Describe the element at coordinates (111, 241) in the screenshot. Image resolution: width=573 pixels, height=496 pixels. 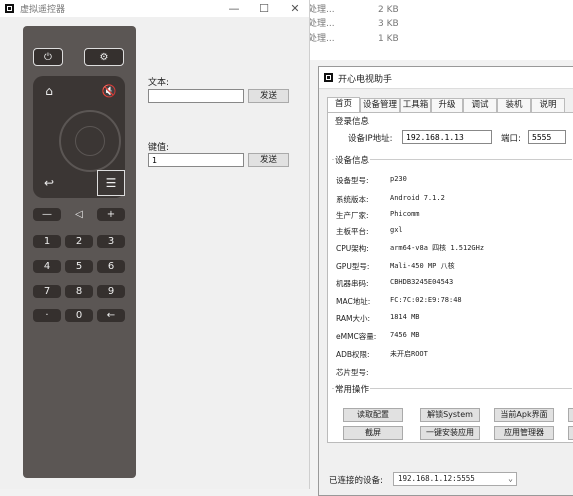
I see `digit-3-button: 3` at that location.